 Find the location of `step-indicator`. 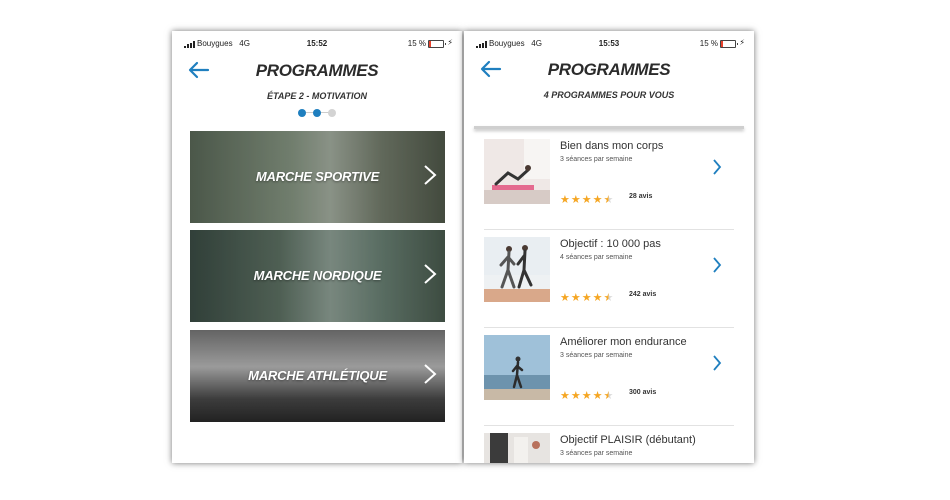

step-indicator is located at coordinates (318, 113).